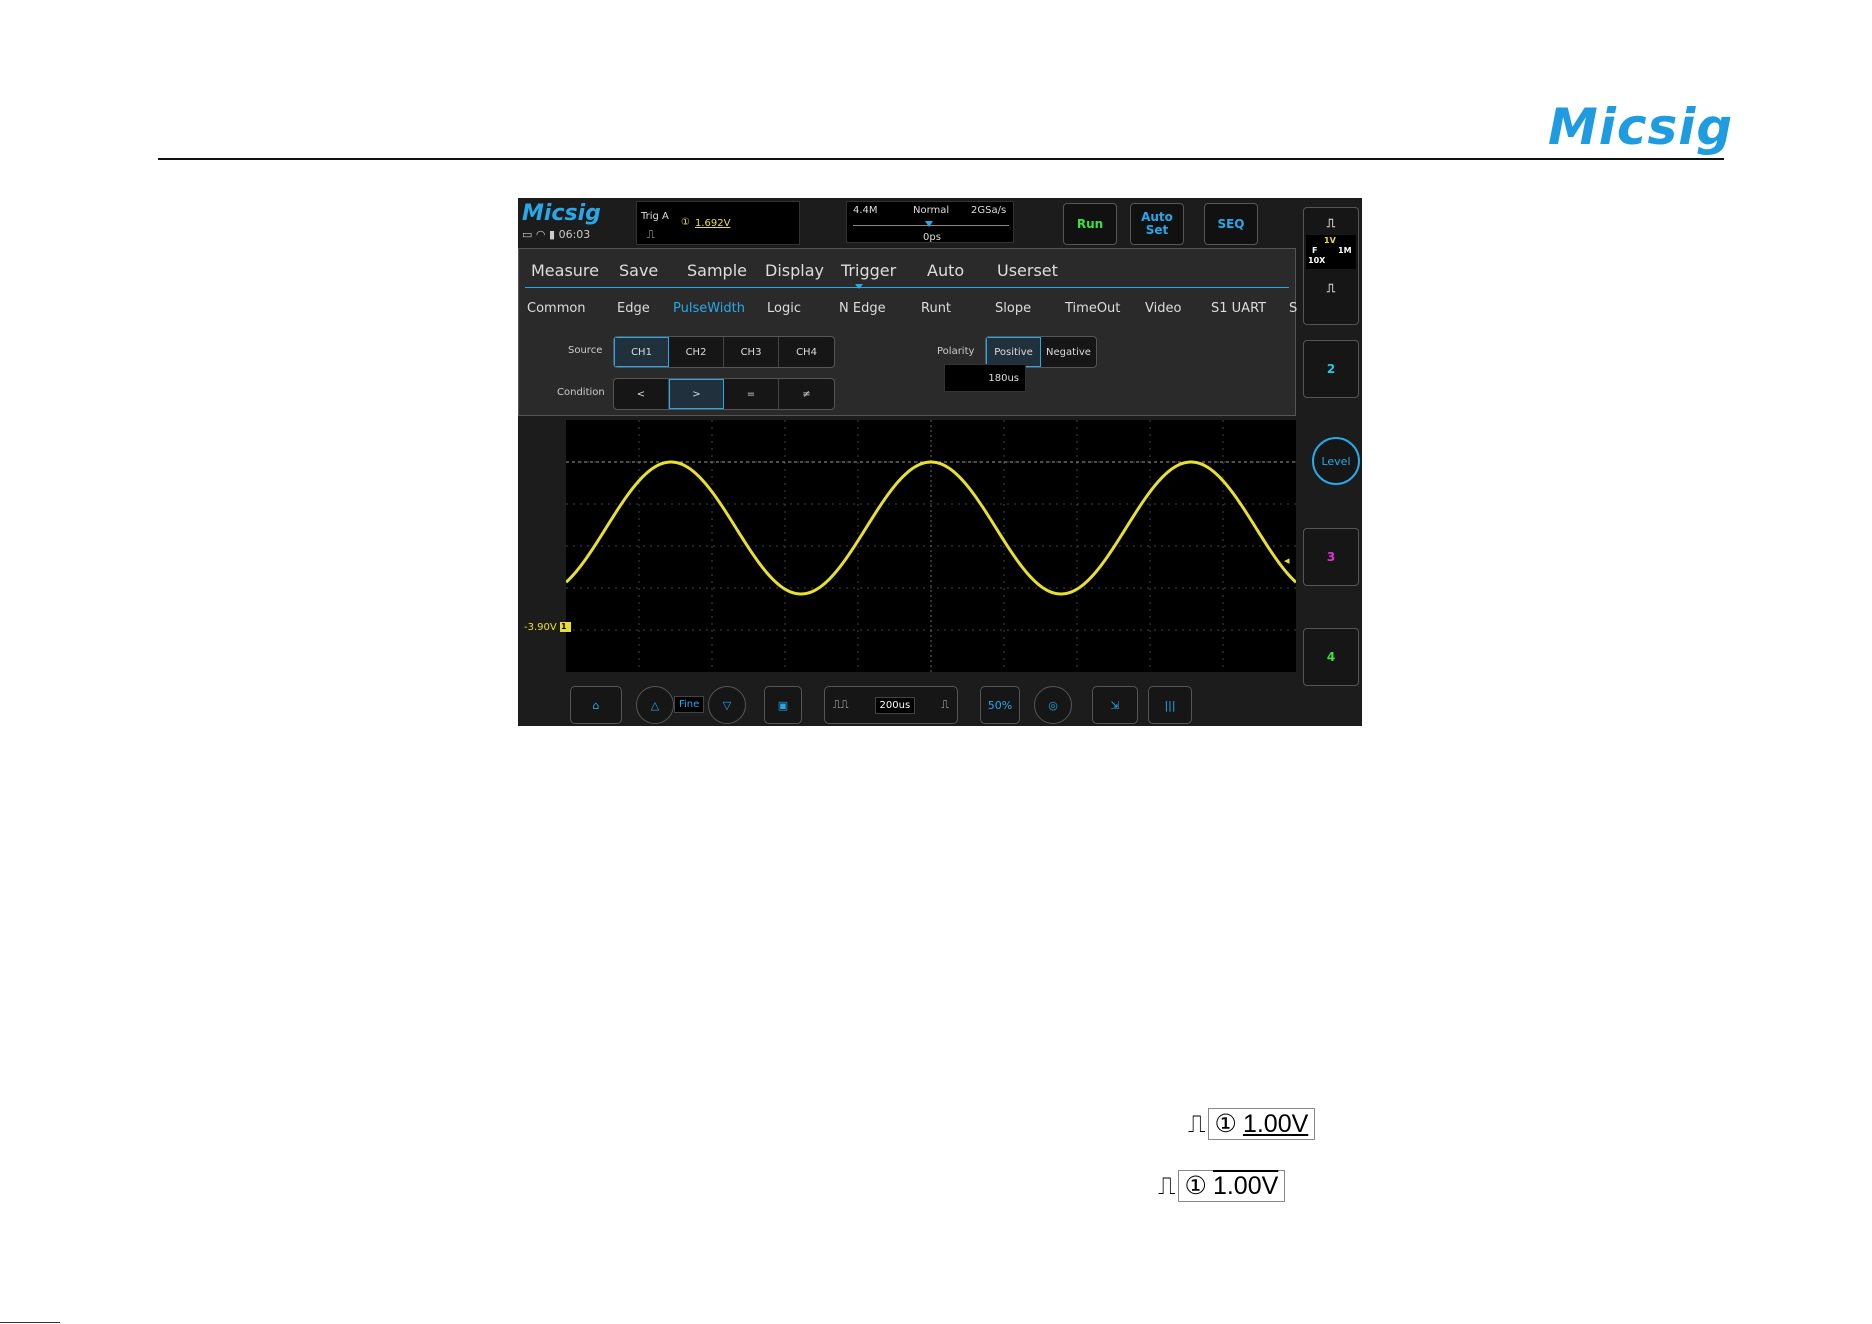 The width and height of the screenshot is (1872, 1324). Describe the element at coordinates (945, 705) in the screenshot. I see `timebase-increase-icon: ⎍` at that location.